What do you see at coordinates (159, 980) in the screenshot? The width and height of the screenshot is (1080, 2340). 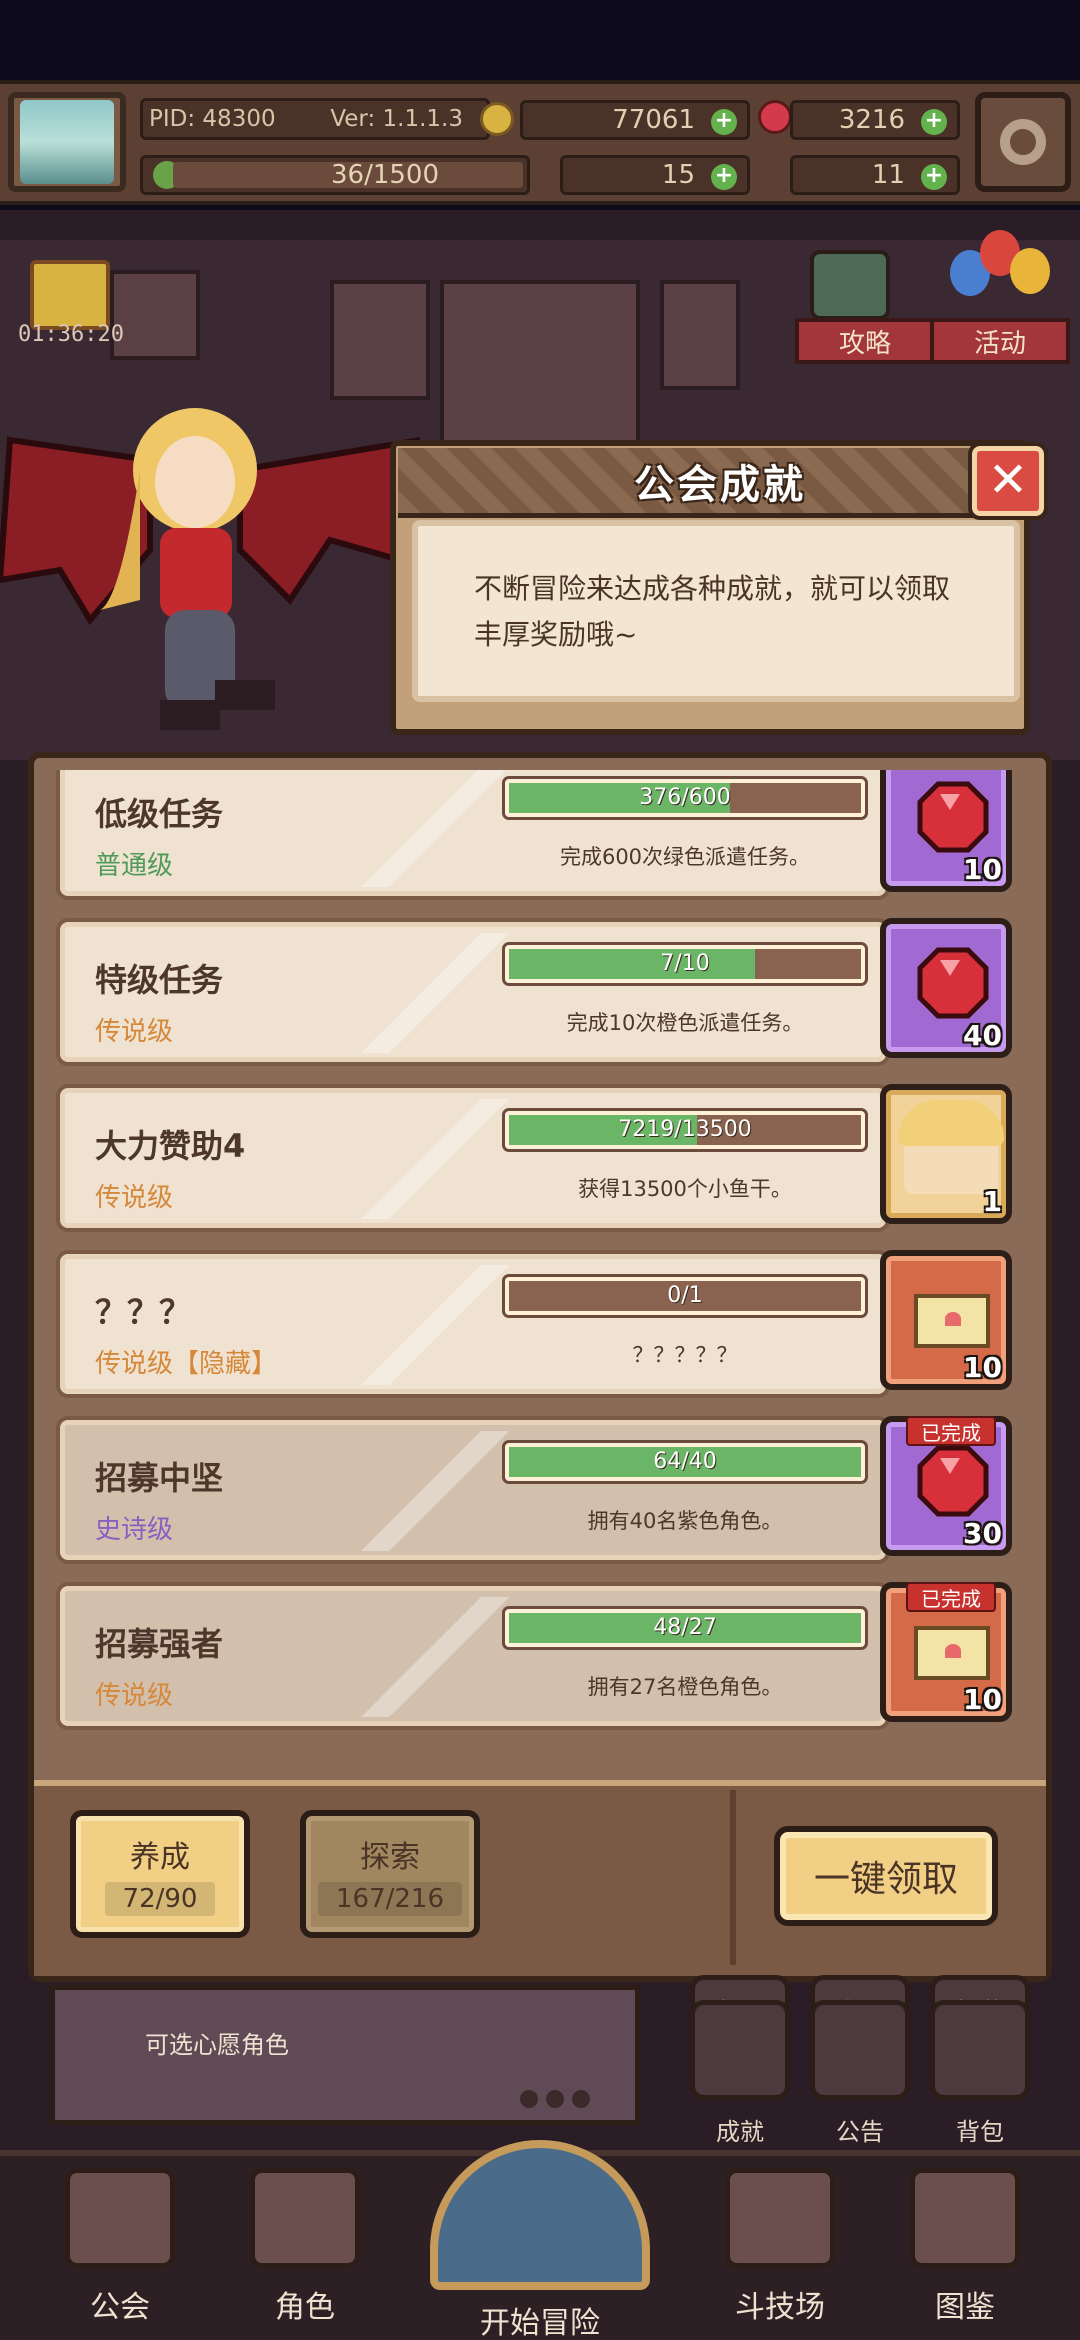 I see `achievement-name: 特级任务` at bounding box center [159, 980].